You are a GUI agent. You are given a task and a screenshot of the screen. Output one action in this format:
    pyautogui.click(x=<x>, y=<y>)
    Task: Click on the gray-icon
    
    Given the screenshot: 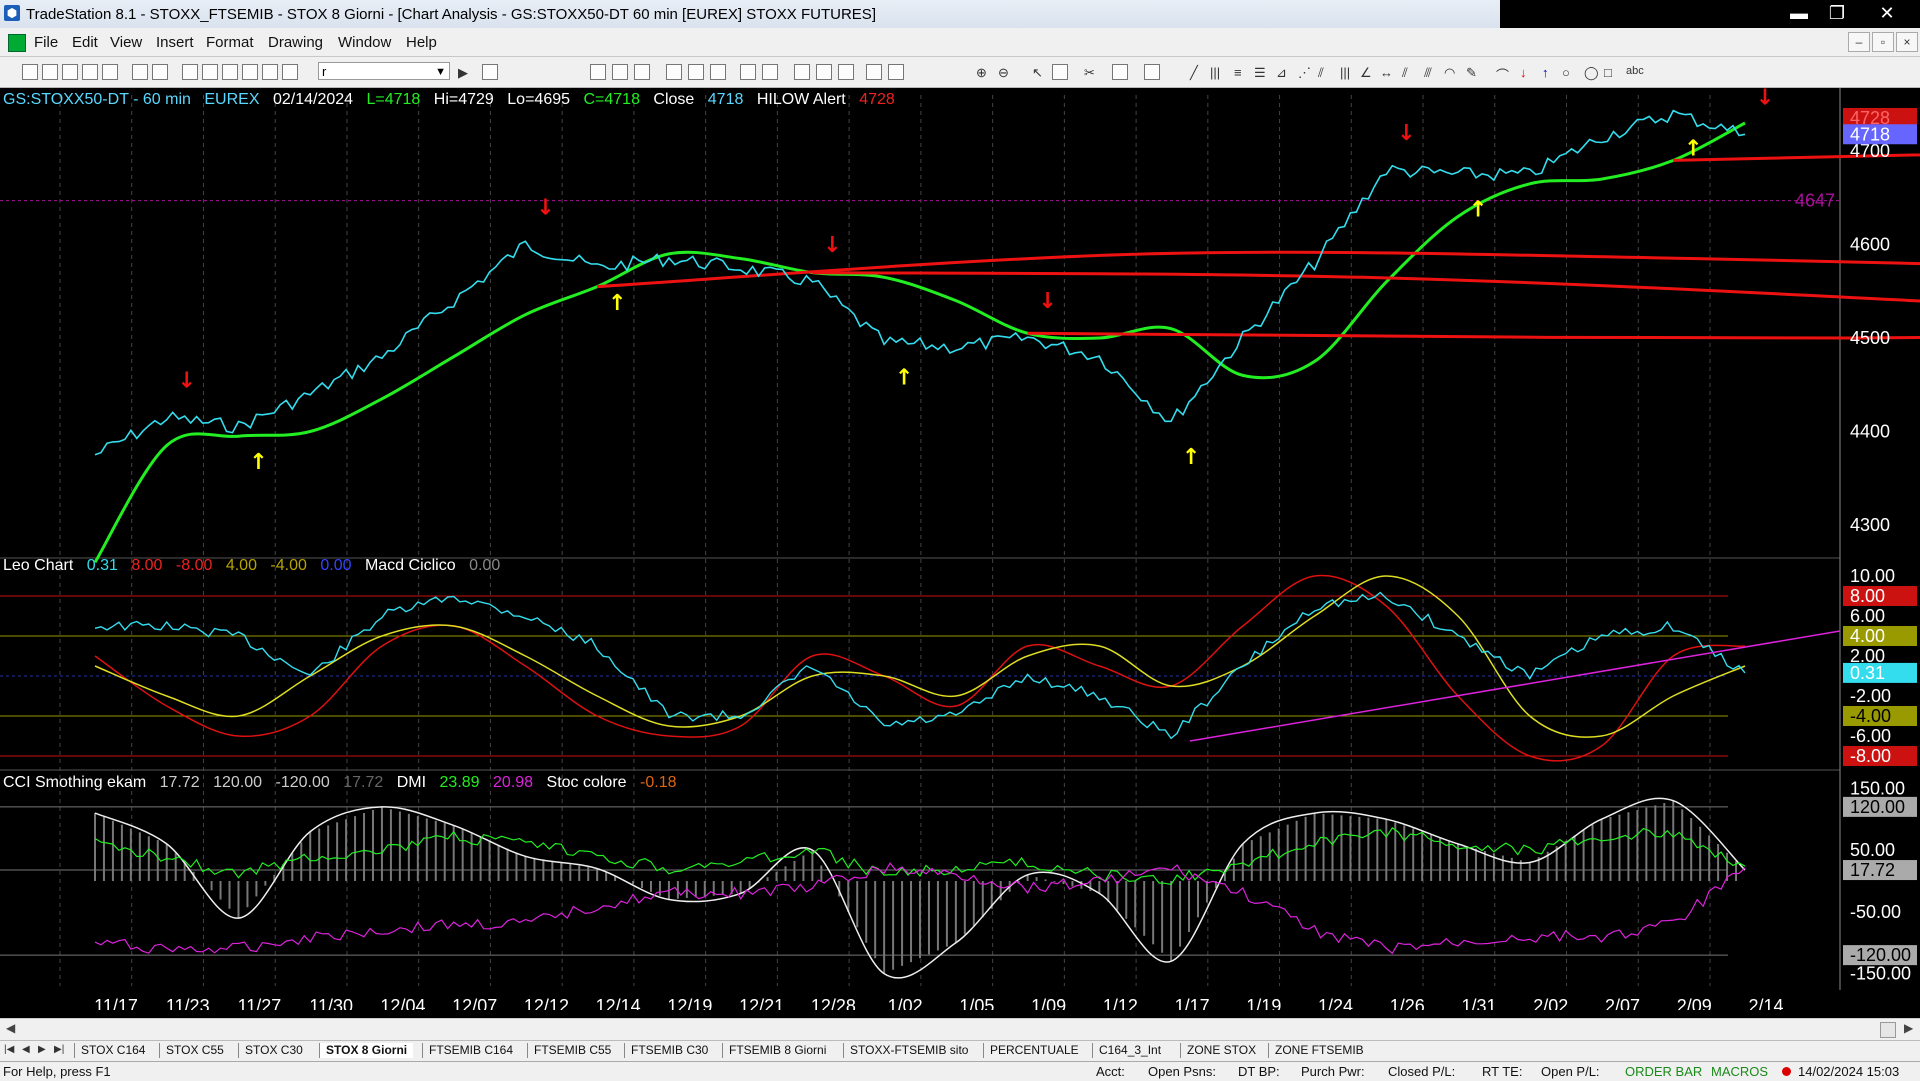 What is the action you would take?
    pyautogui.click(x=1152, y=72)
    